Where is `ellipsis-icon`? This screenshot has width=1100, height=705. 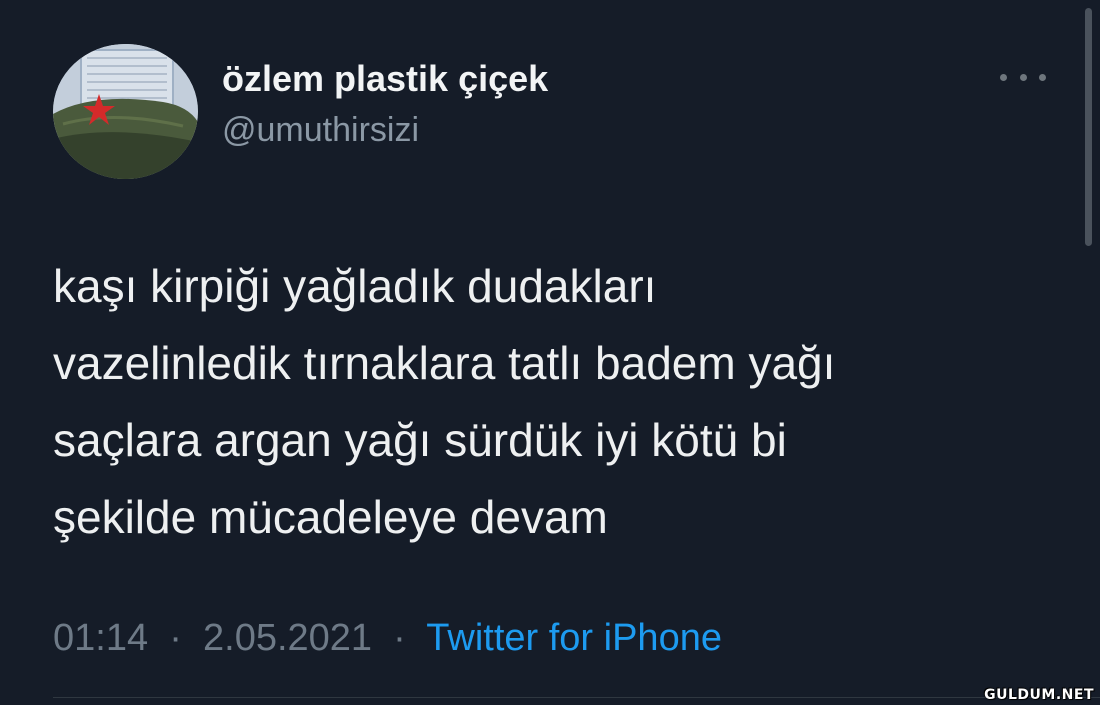
ellipsis-icon is located at coordinates (1023, 77).